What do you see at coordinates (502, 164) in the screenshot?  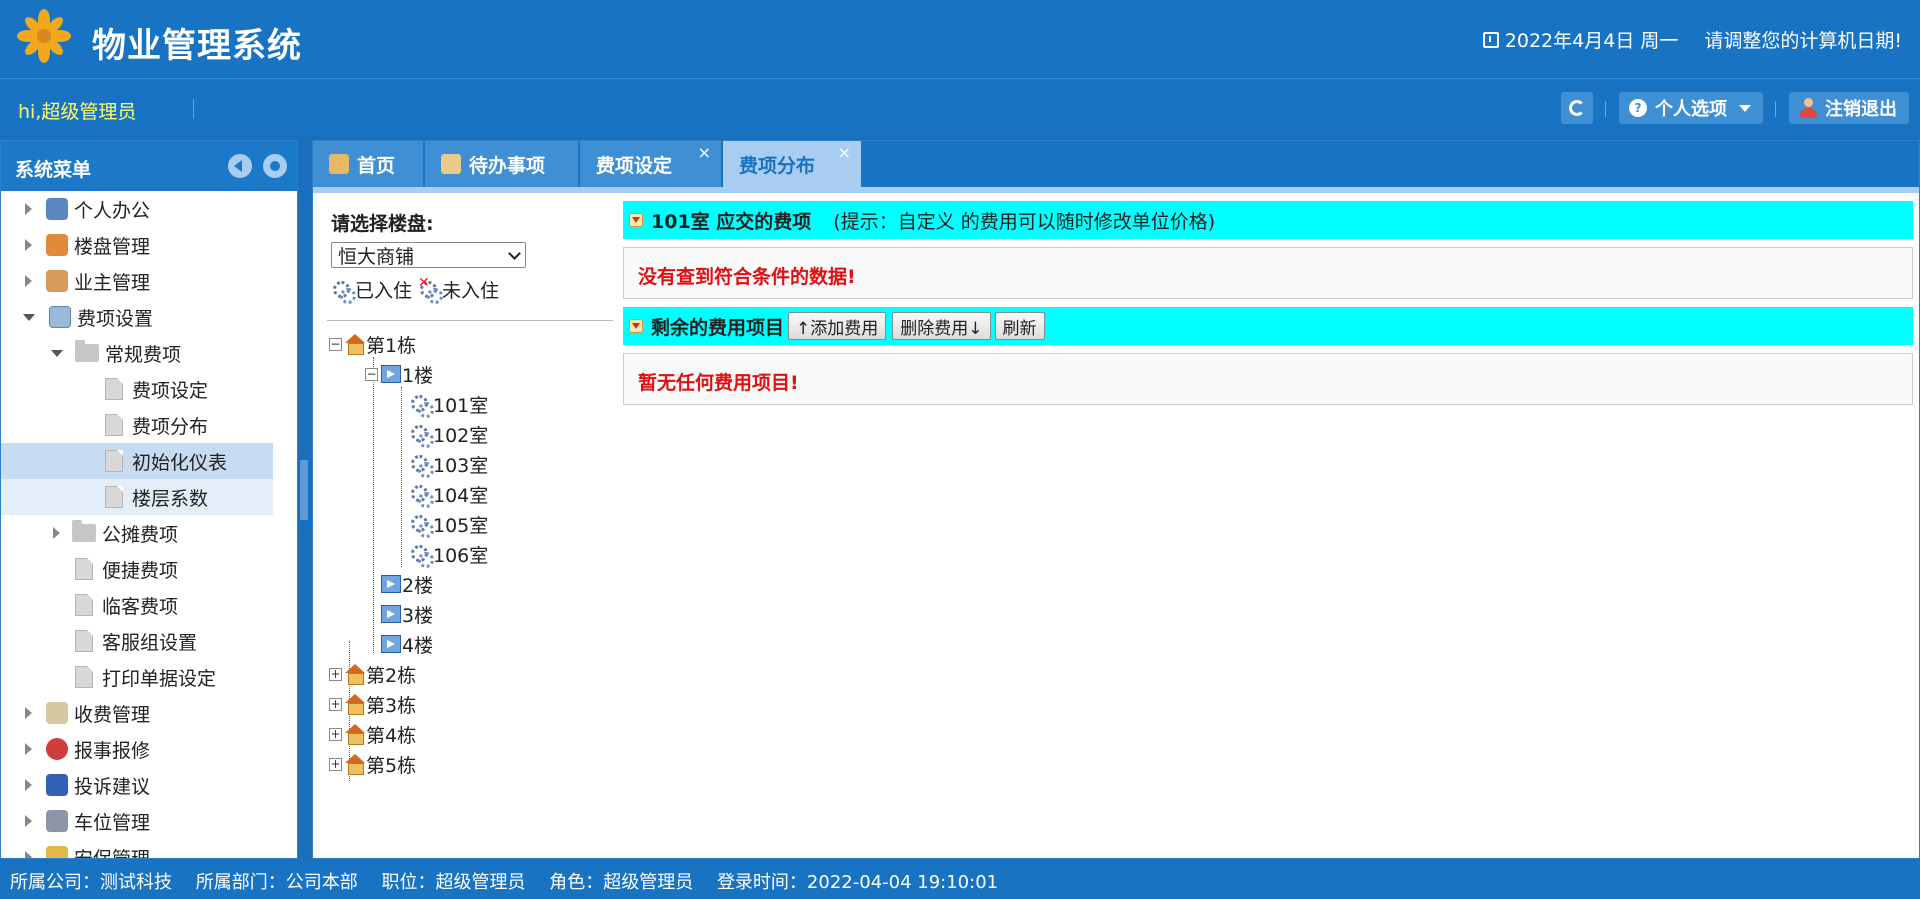 I see `tab-todo: 待办事项` at bounding box center [502, 164].